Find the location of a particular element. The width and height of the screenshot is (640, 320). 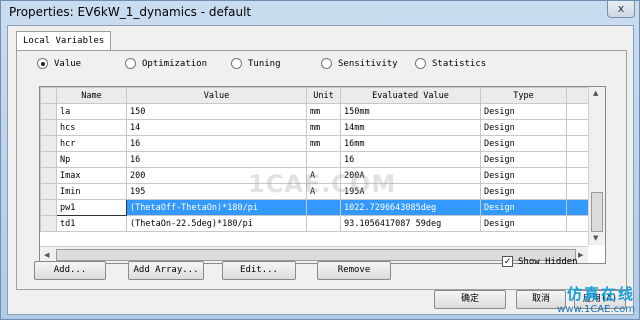

radio-sensitivity: Sensitivity is located at coordinates (359, 63).